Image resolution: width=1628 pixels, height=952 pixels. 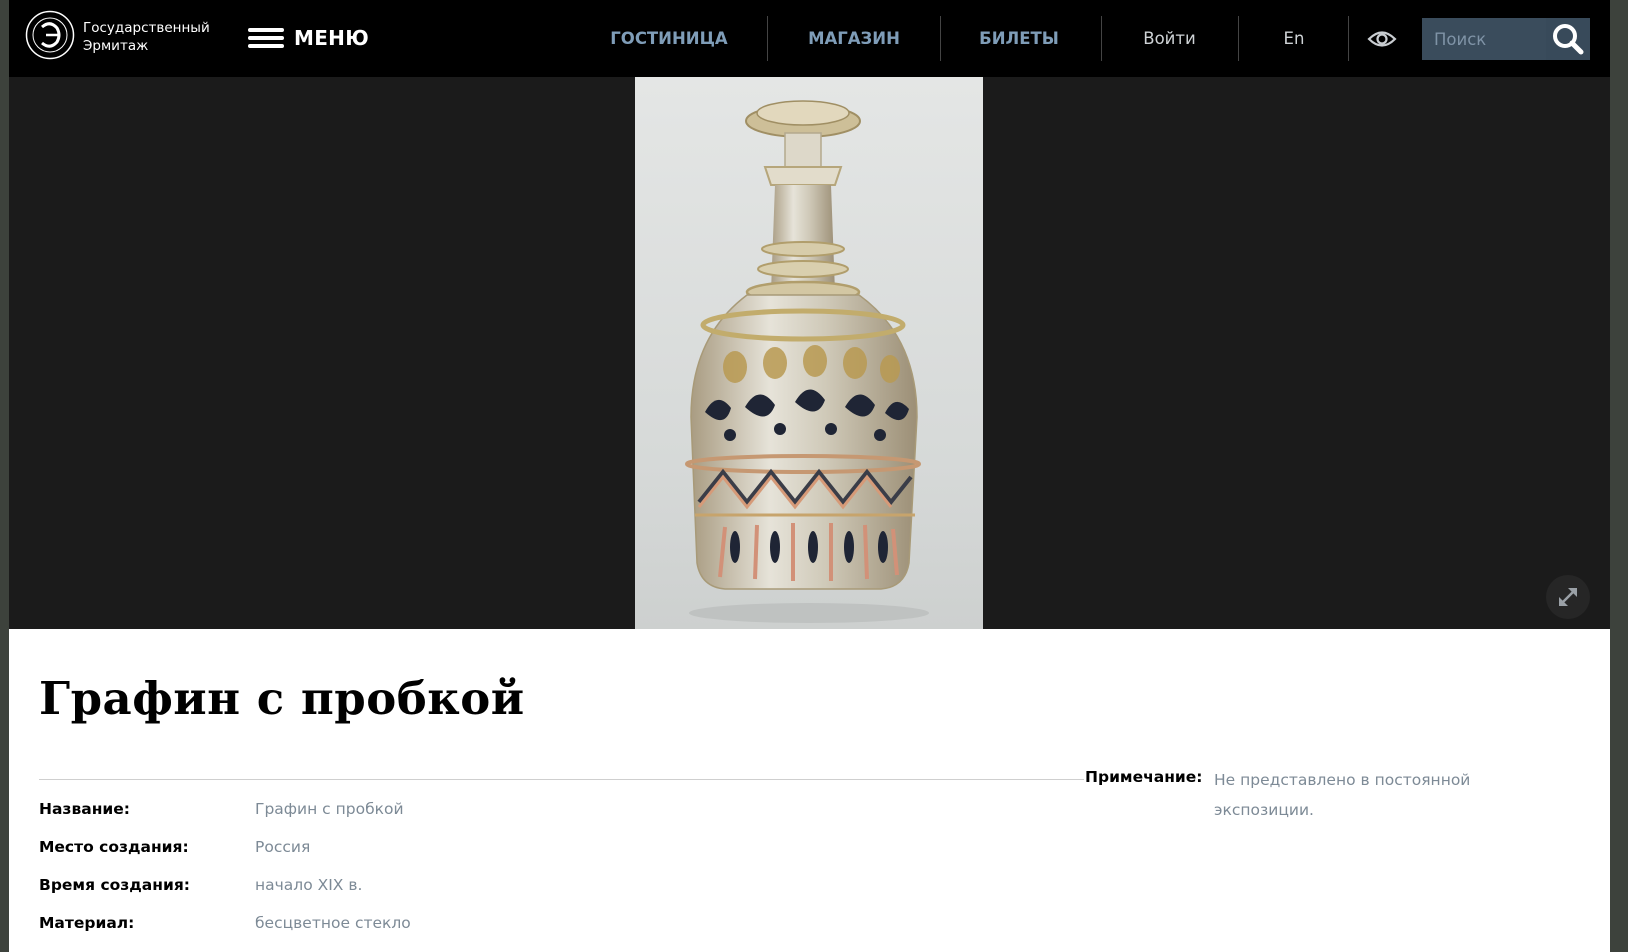 I want to click on field-value-name: Графин с пробкой, so click(x=329, y=809).